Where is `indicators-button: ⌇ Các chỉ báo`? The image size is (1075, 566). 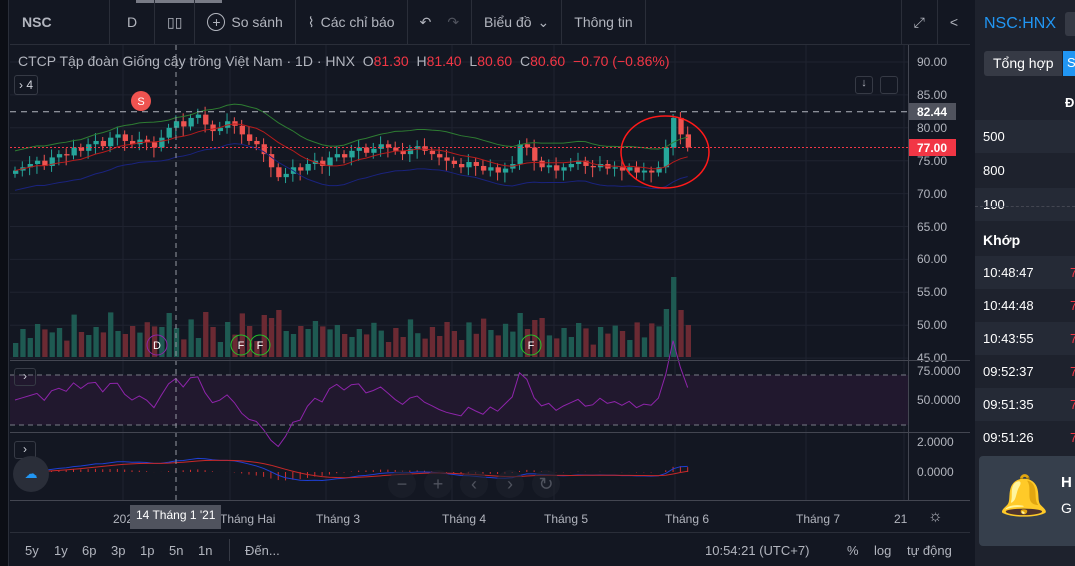 indicators-button: ⌇ Các chỉ báo is located at coordinates (352, 22).